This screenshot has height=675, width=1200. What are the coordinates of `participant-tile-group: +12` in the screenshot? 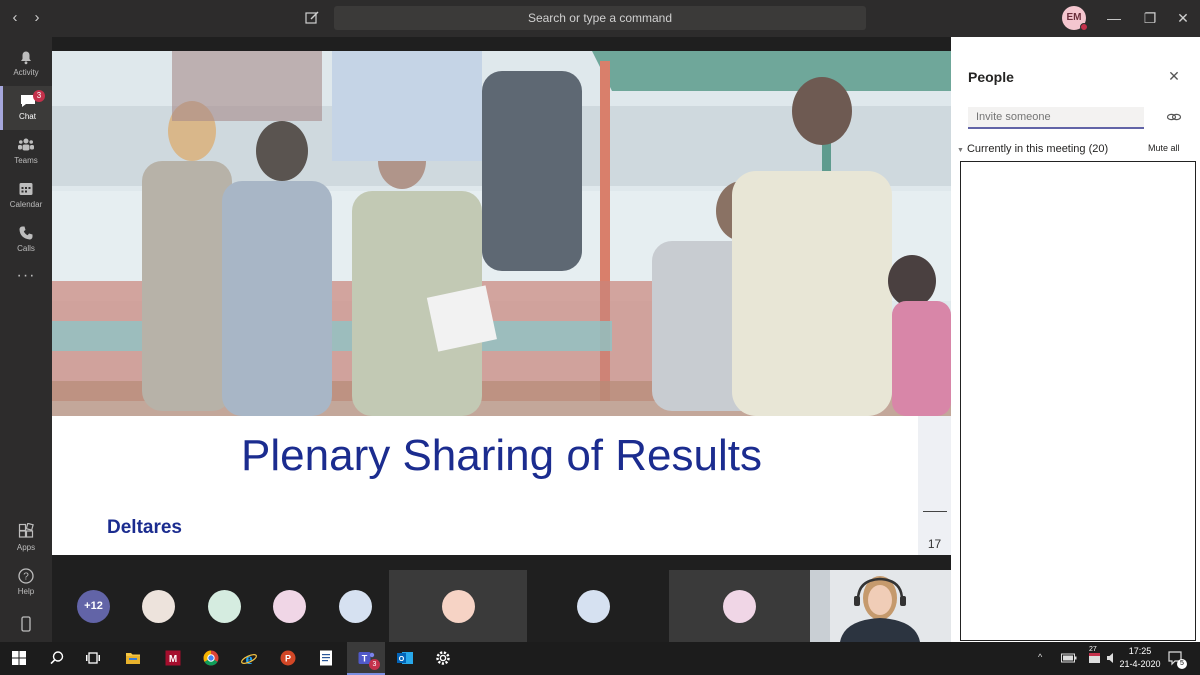 It's located at (220, 606).